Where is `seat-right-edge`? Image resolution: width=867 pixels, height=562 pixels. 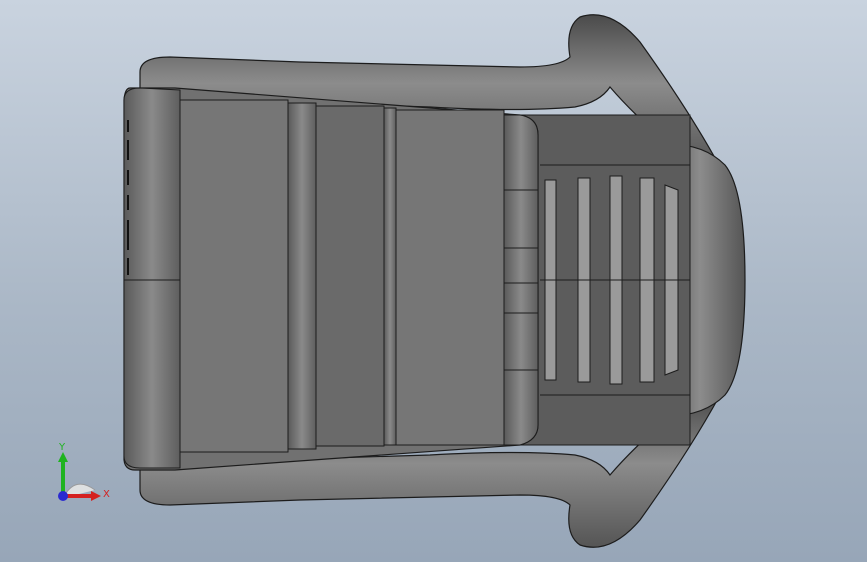
seat-right-edge is located at coordinates (521, 280).